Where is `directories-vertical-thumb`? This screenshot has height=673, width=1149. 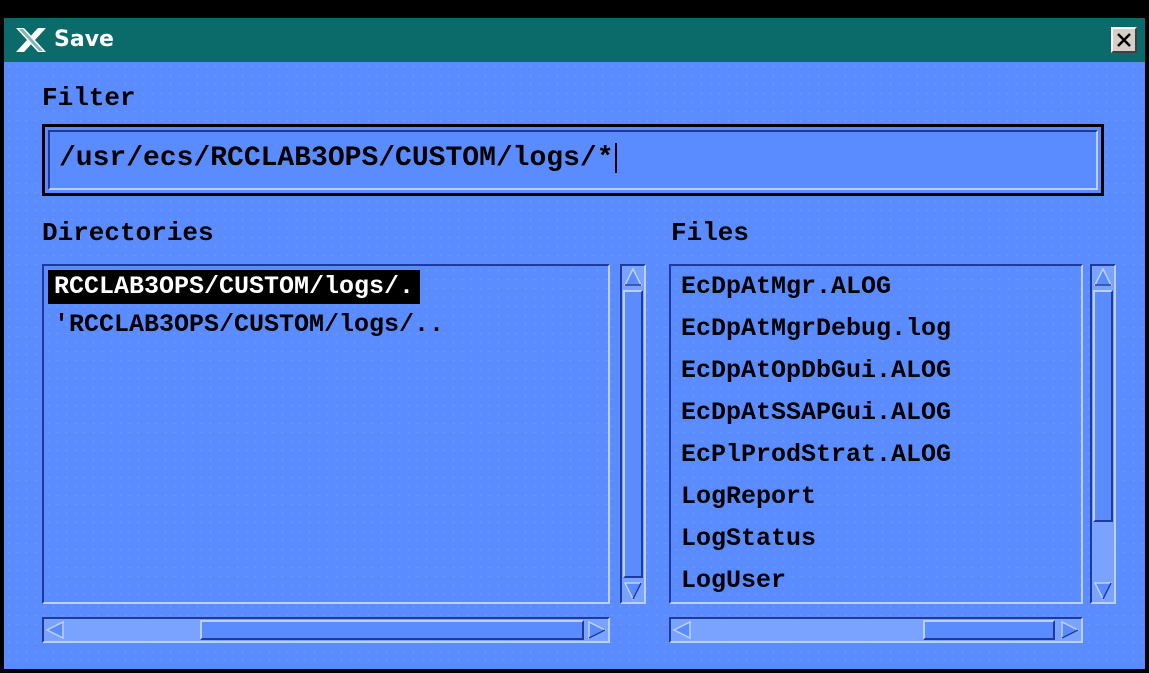 directories-vertical-thumb is located at coordinates (633, 434).